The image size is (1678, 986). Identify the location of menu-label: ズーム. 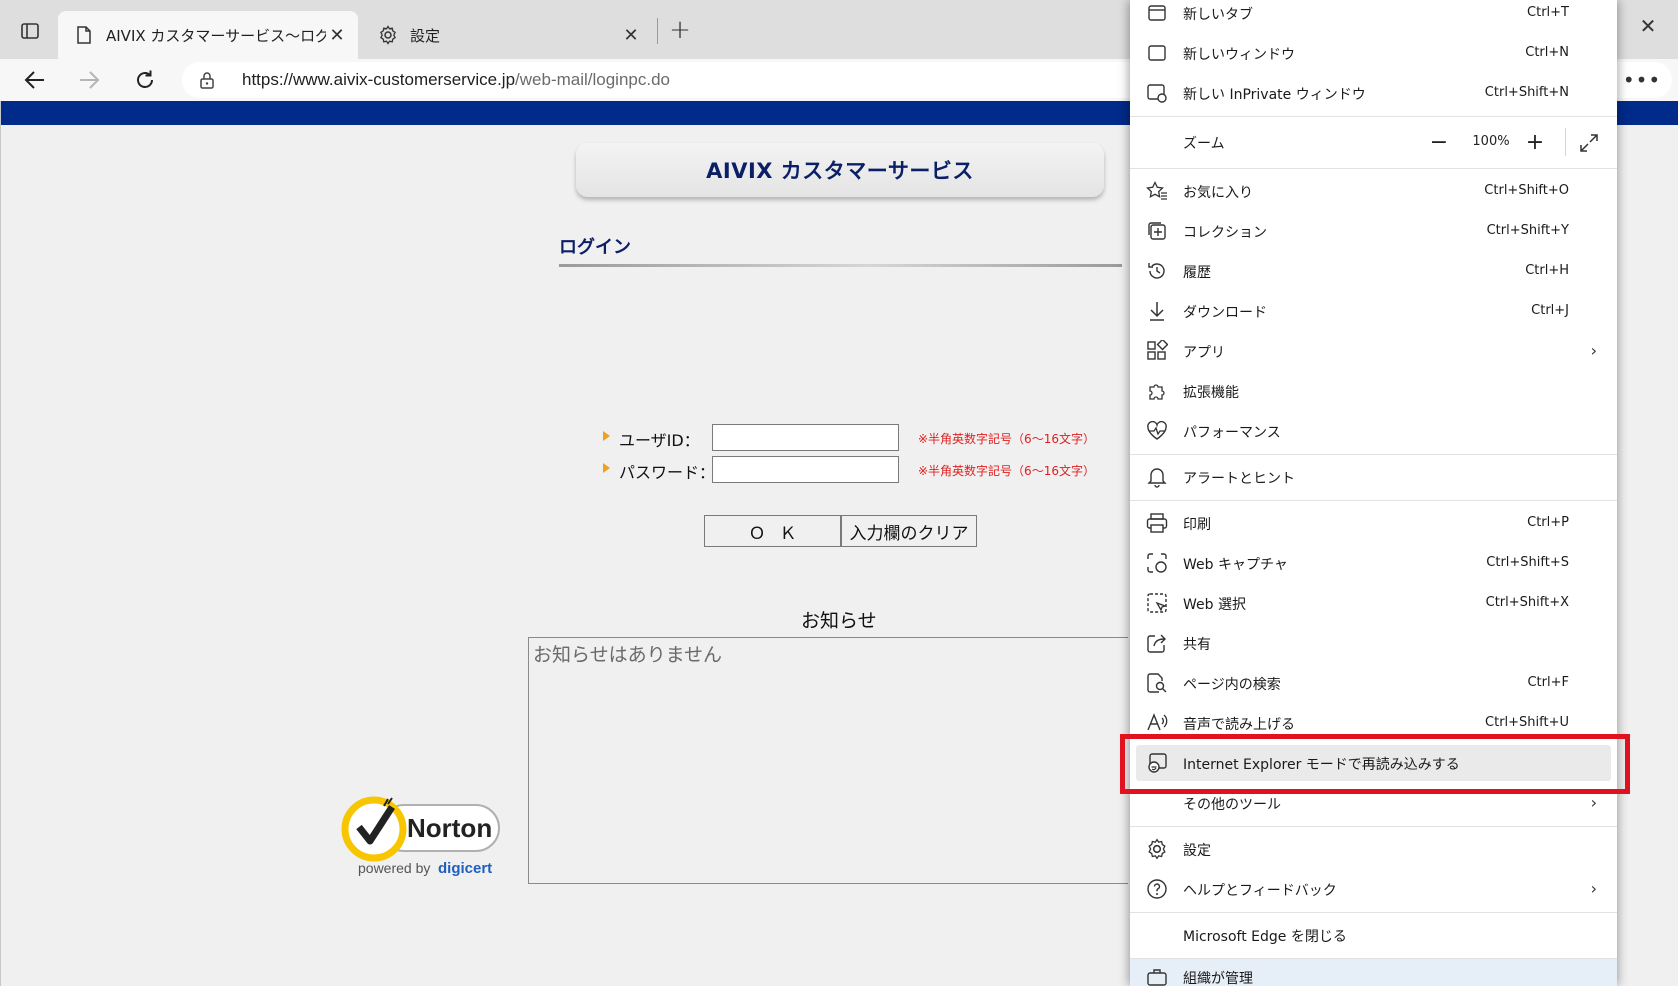
(1204, 144).